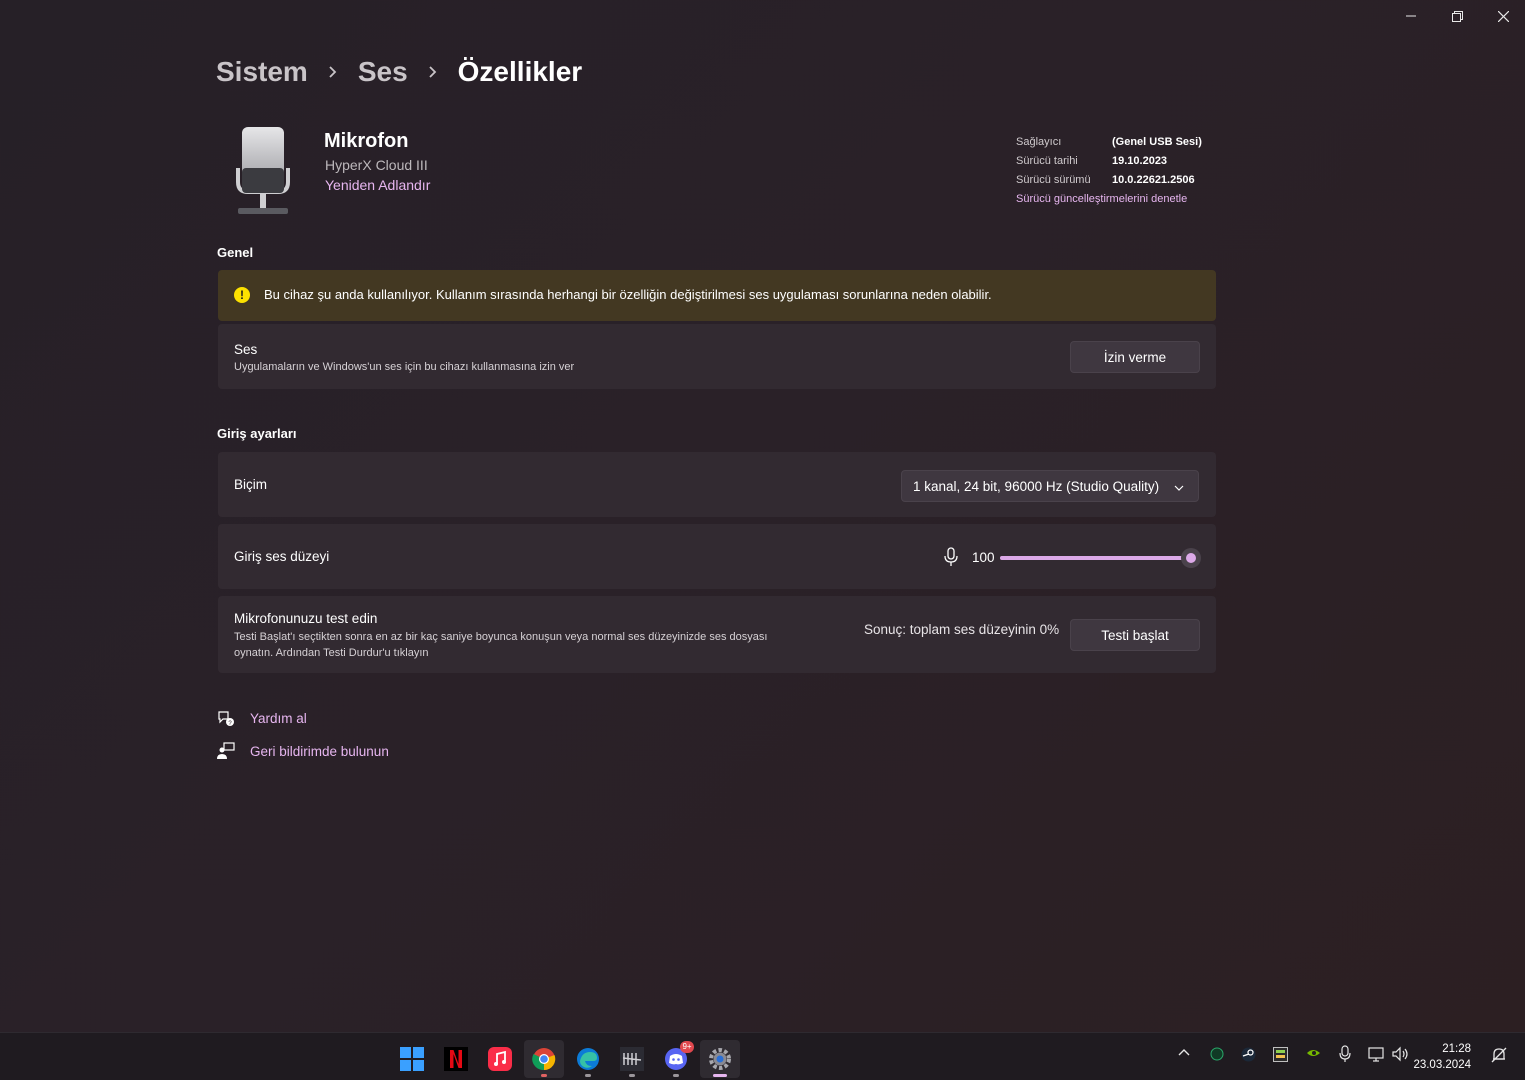 This screenshot has width=1525, height=1080. What do you see at coordinates (676, 1059) in the screenshot?
I see `discord-icon: 9+` at bounding box center [676, 1059].